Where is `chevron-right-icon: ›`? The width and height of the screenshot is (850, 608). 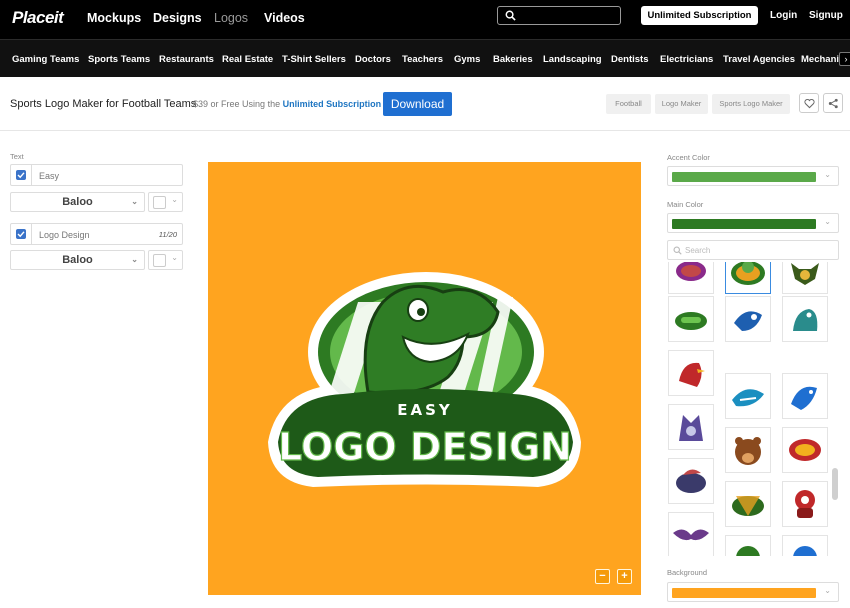
chevron-right-icon: › is located at coordinates (844, 59).